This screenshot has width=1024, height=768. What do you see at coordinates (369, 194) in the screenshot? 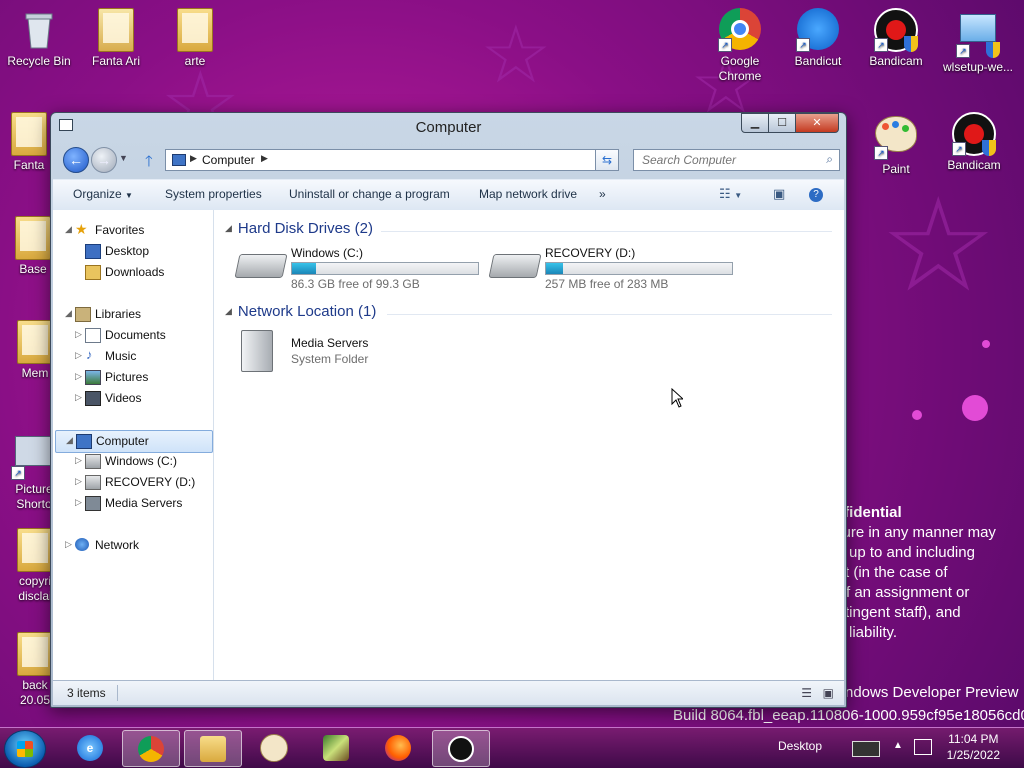
I see `uninstall-program-button: Uninstall or change a program` at bounding box center [369, 194].